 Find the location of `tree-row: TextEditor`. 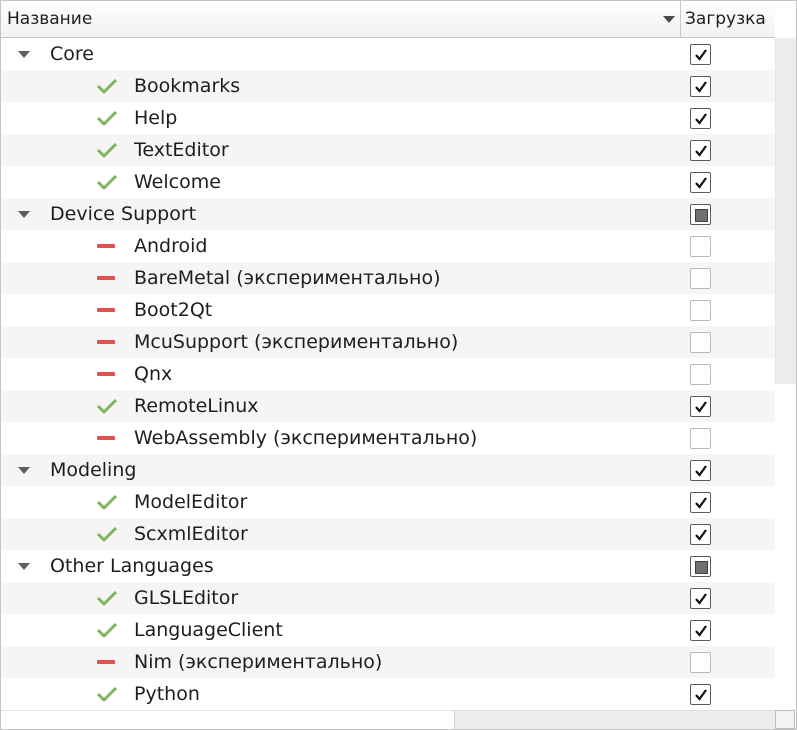

tree-row: TextEditor is located at coordinates (388, 150).